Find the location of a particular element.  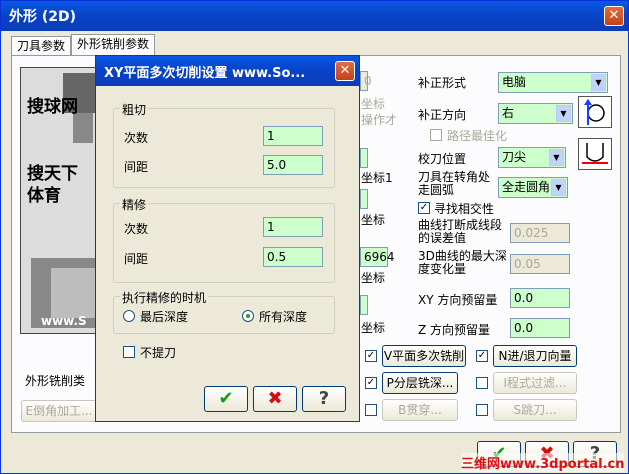

depth-var-input: 0.05 is located at coordinates (540, 264).